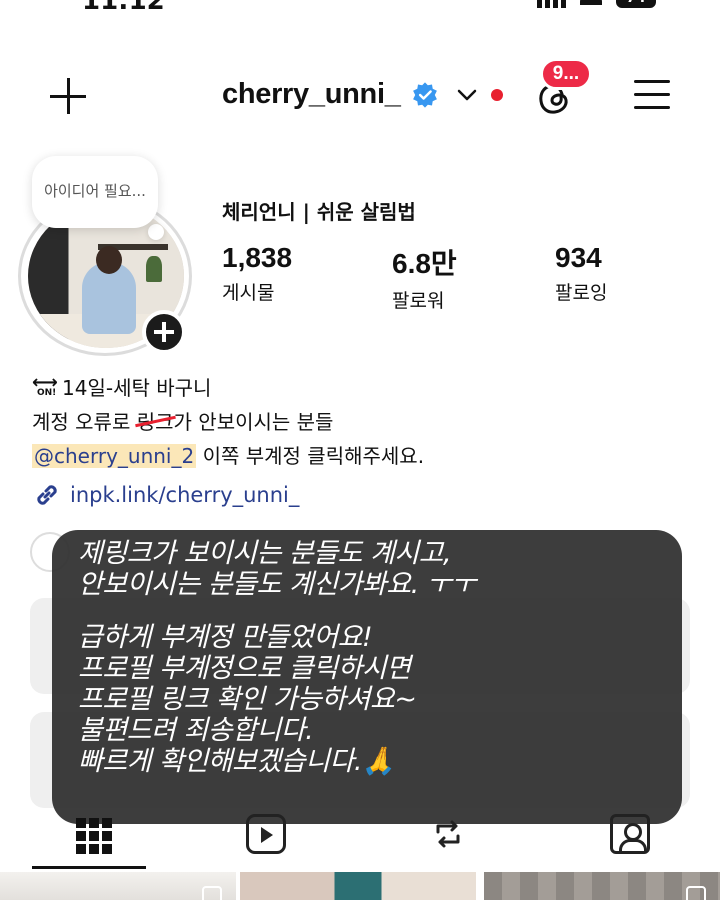 This screenshot has width=720, height=900. I want to click on stat-value: 934, so click(578, 257).